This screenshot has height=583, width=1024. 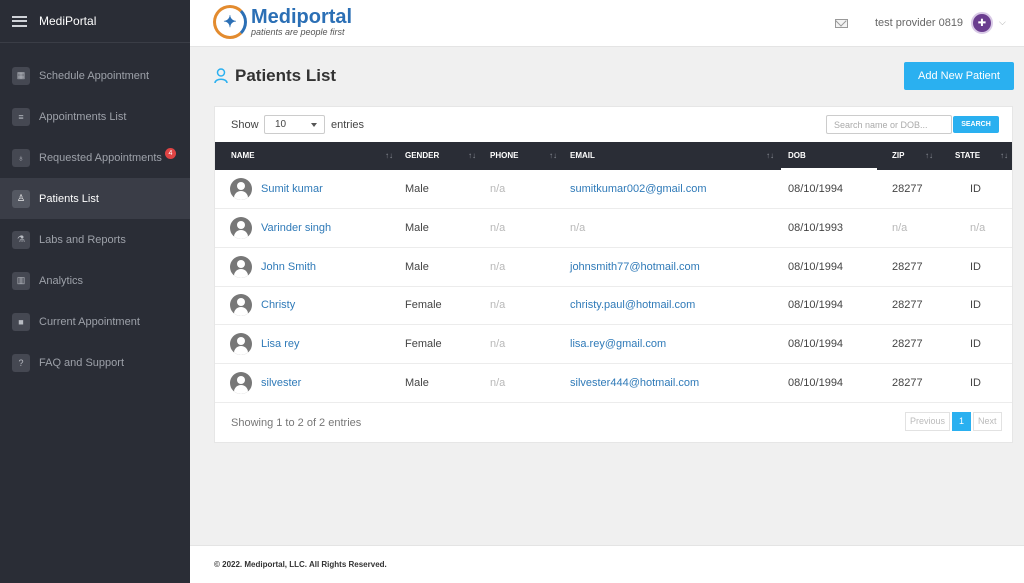 What do you see at coordinates (288, 267) in the screenshot?
I see `cell-name: John Smith` at bounding box center [288, 267].